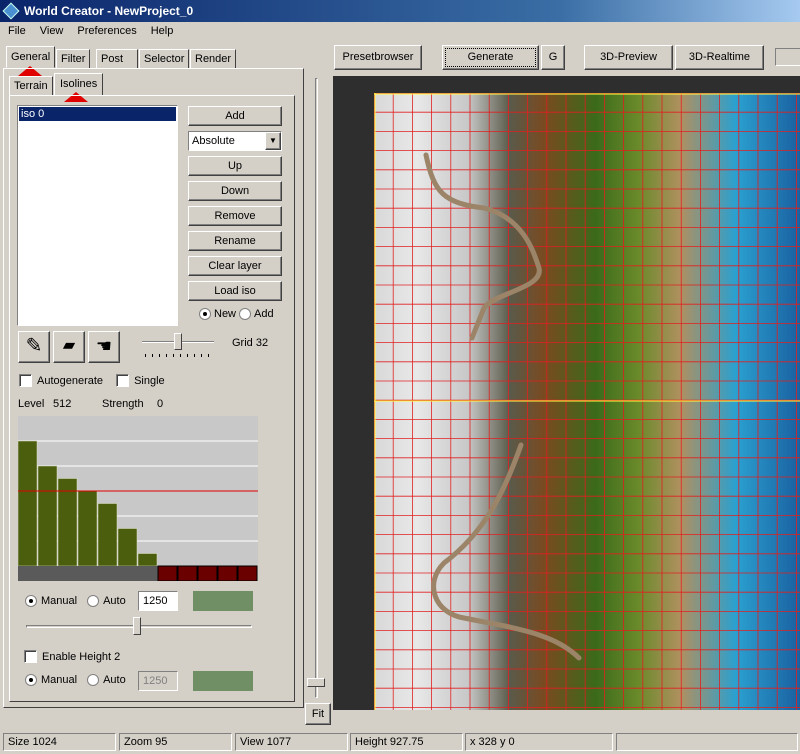 Image resolution: width=800 pixels, height=754 pixels. I want to click on status-view: View 1077, so click(291, 742).